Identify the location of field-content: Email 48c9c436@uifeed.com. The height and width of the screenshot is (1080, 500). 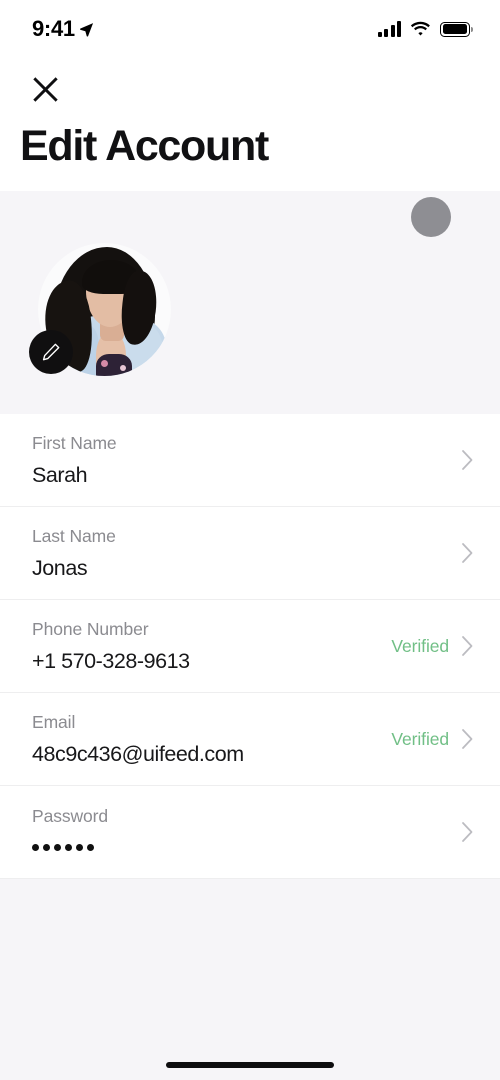
(206, 739).